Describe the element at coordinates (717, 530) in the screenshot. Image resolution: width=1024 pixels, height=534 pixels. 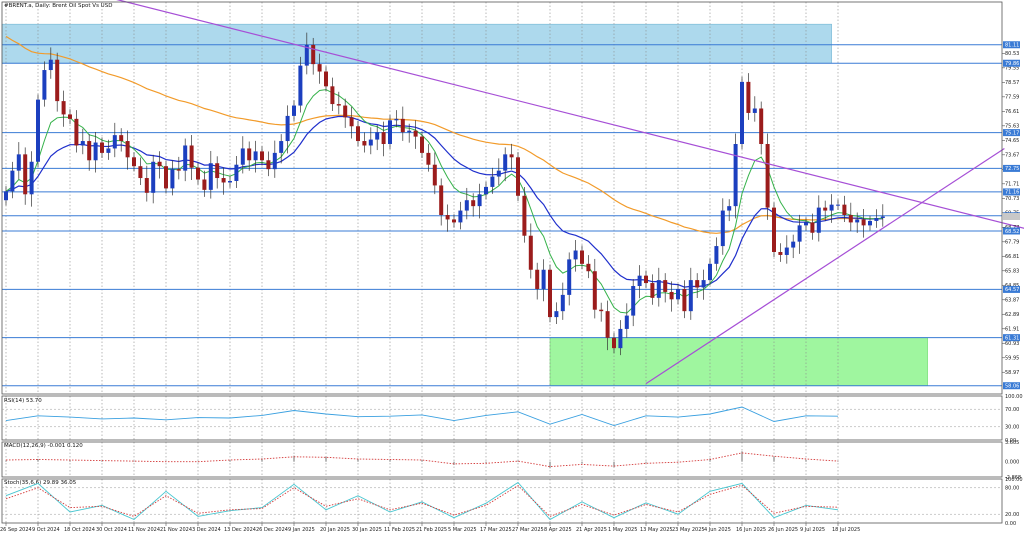
I see `time-tick-label: 4 Jun 2025` at that location.